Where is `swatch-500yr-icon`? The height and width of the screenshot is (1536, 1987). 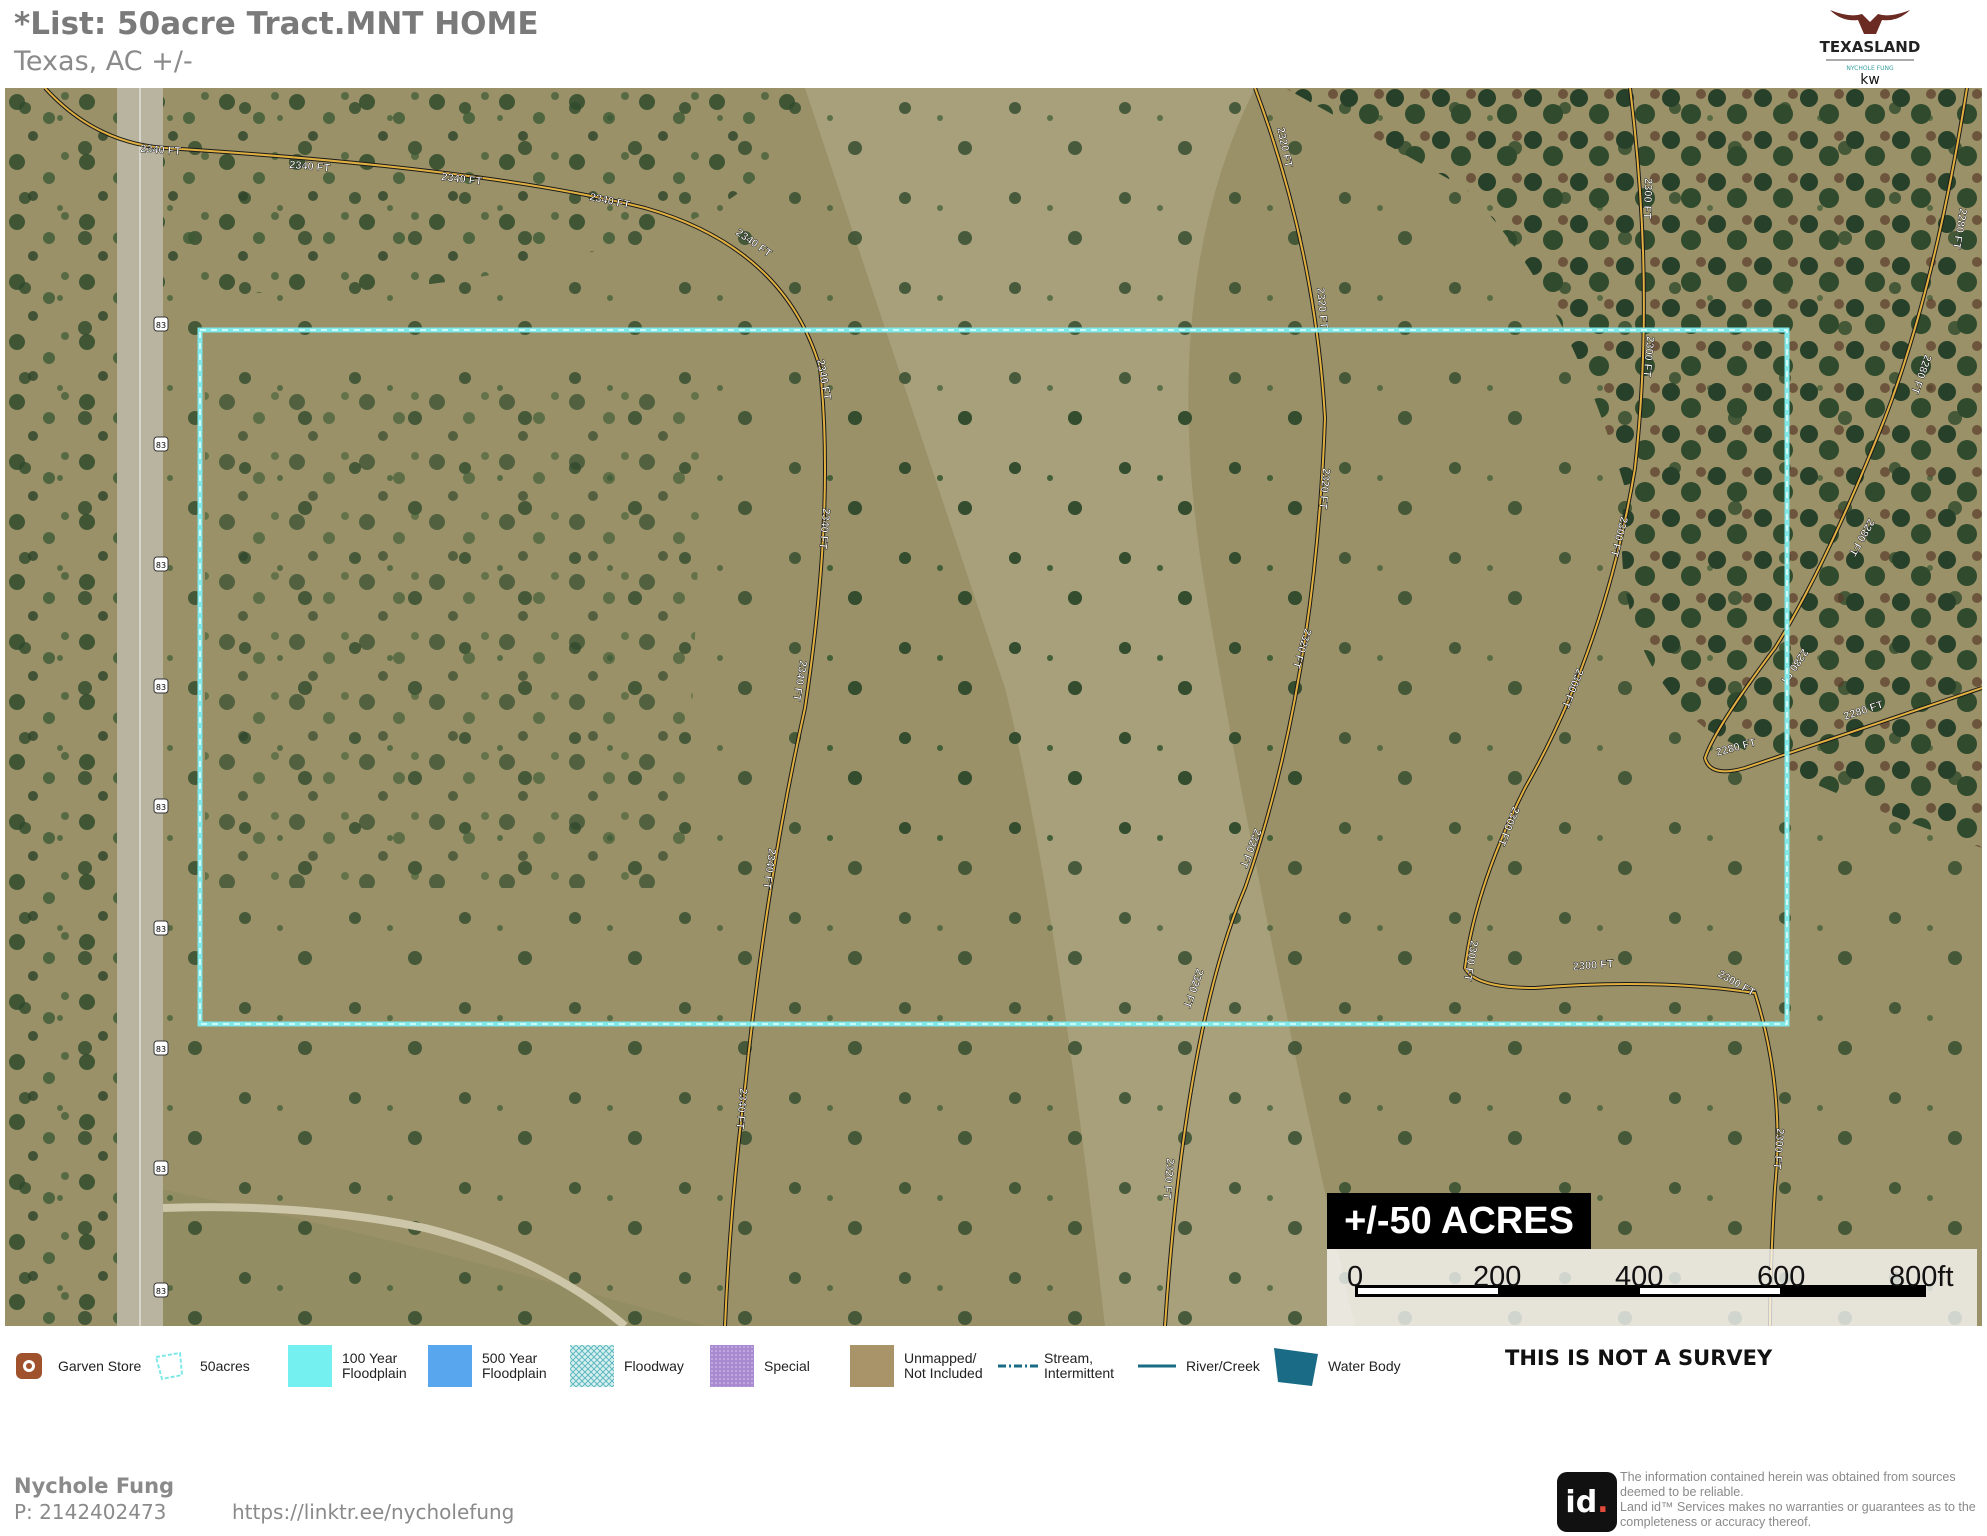 swatch-500yr-icon is located at coordinates (450, 1366).